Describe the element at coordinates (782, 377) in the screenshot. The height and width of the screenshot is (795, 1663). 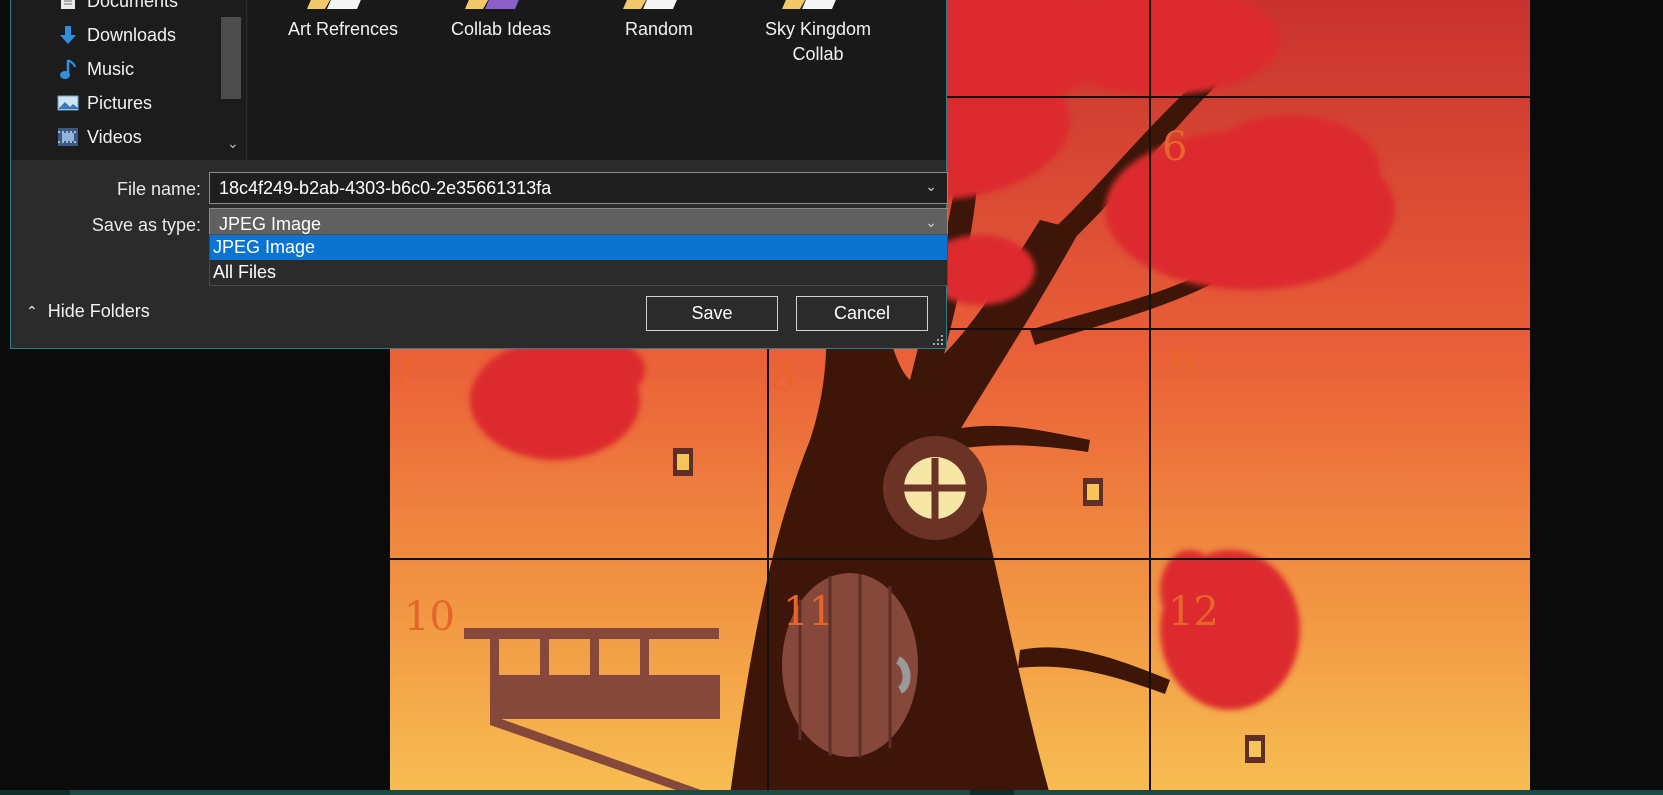
I see `grid-number: 8` at that location.